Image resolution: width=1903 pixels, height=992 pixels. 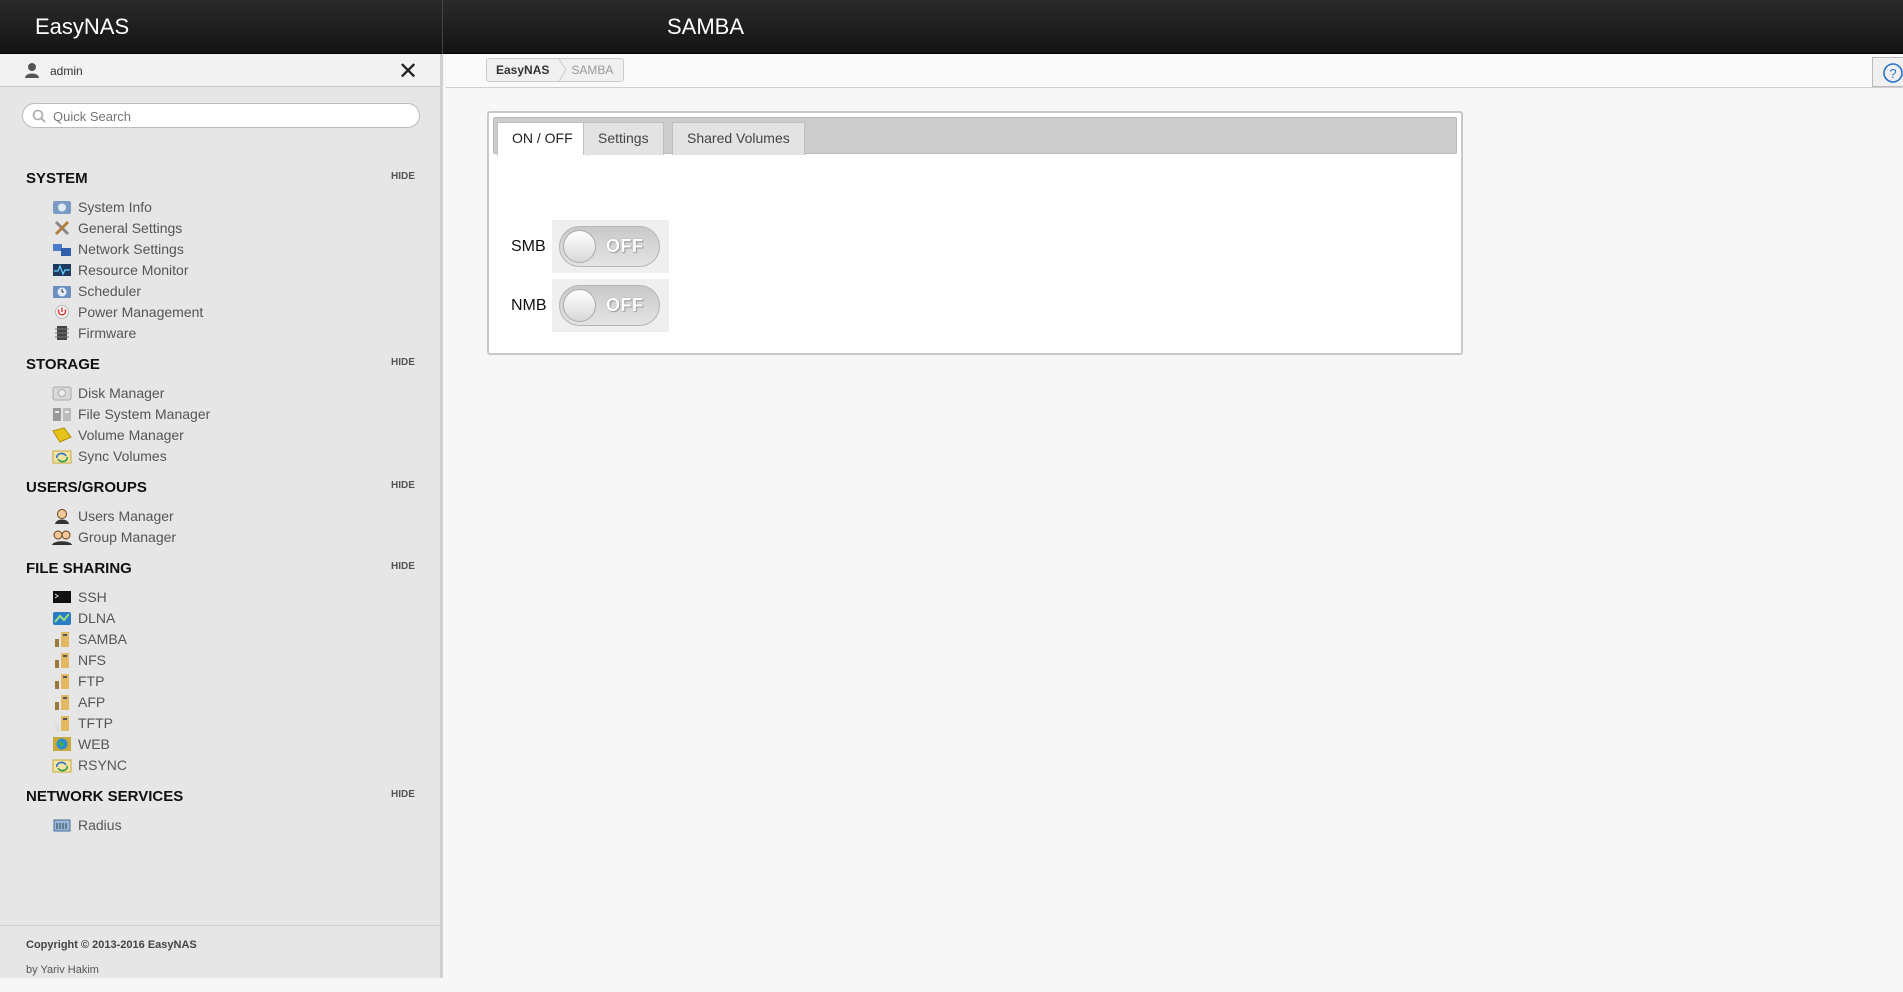 I want to click on user-bar: admin ✕, so click(x=220, y=70).